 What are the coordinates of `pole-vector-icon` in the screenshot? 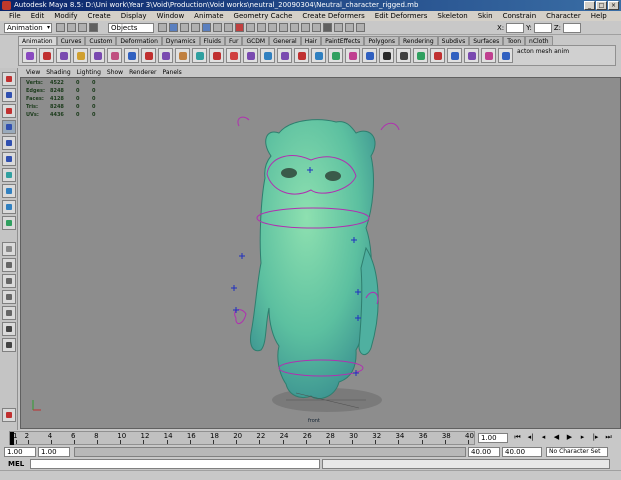 It's located at (233, 55).